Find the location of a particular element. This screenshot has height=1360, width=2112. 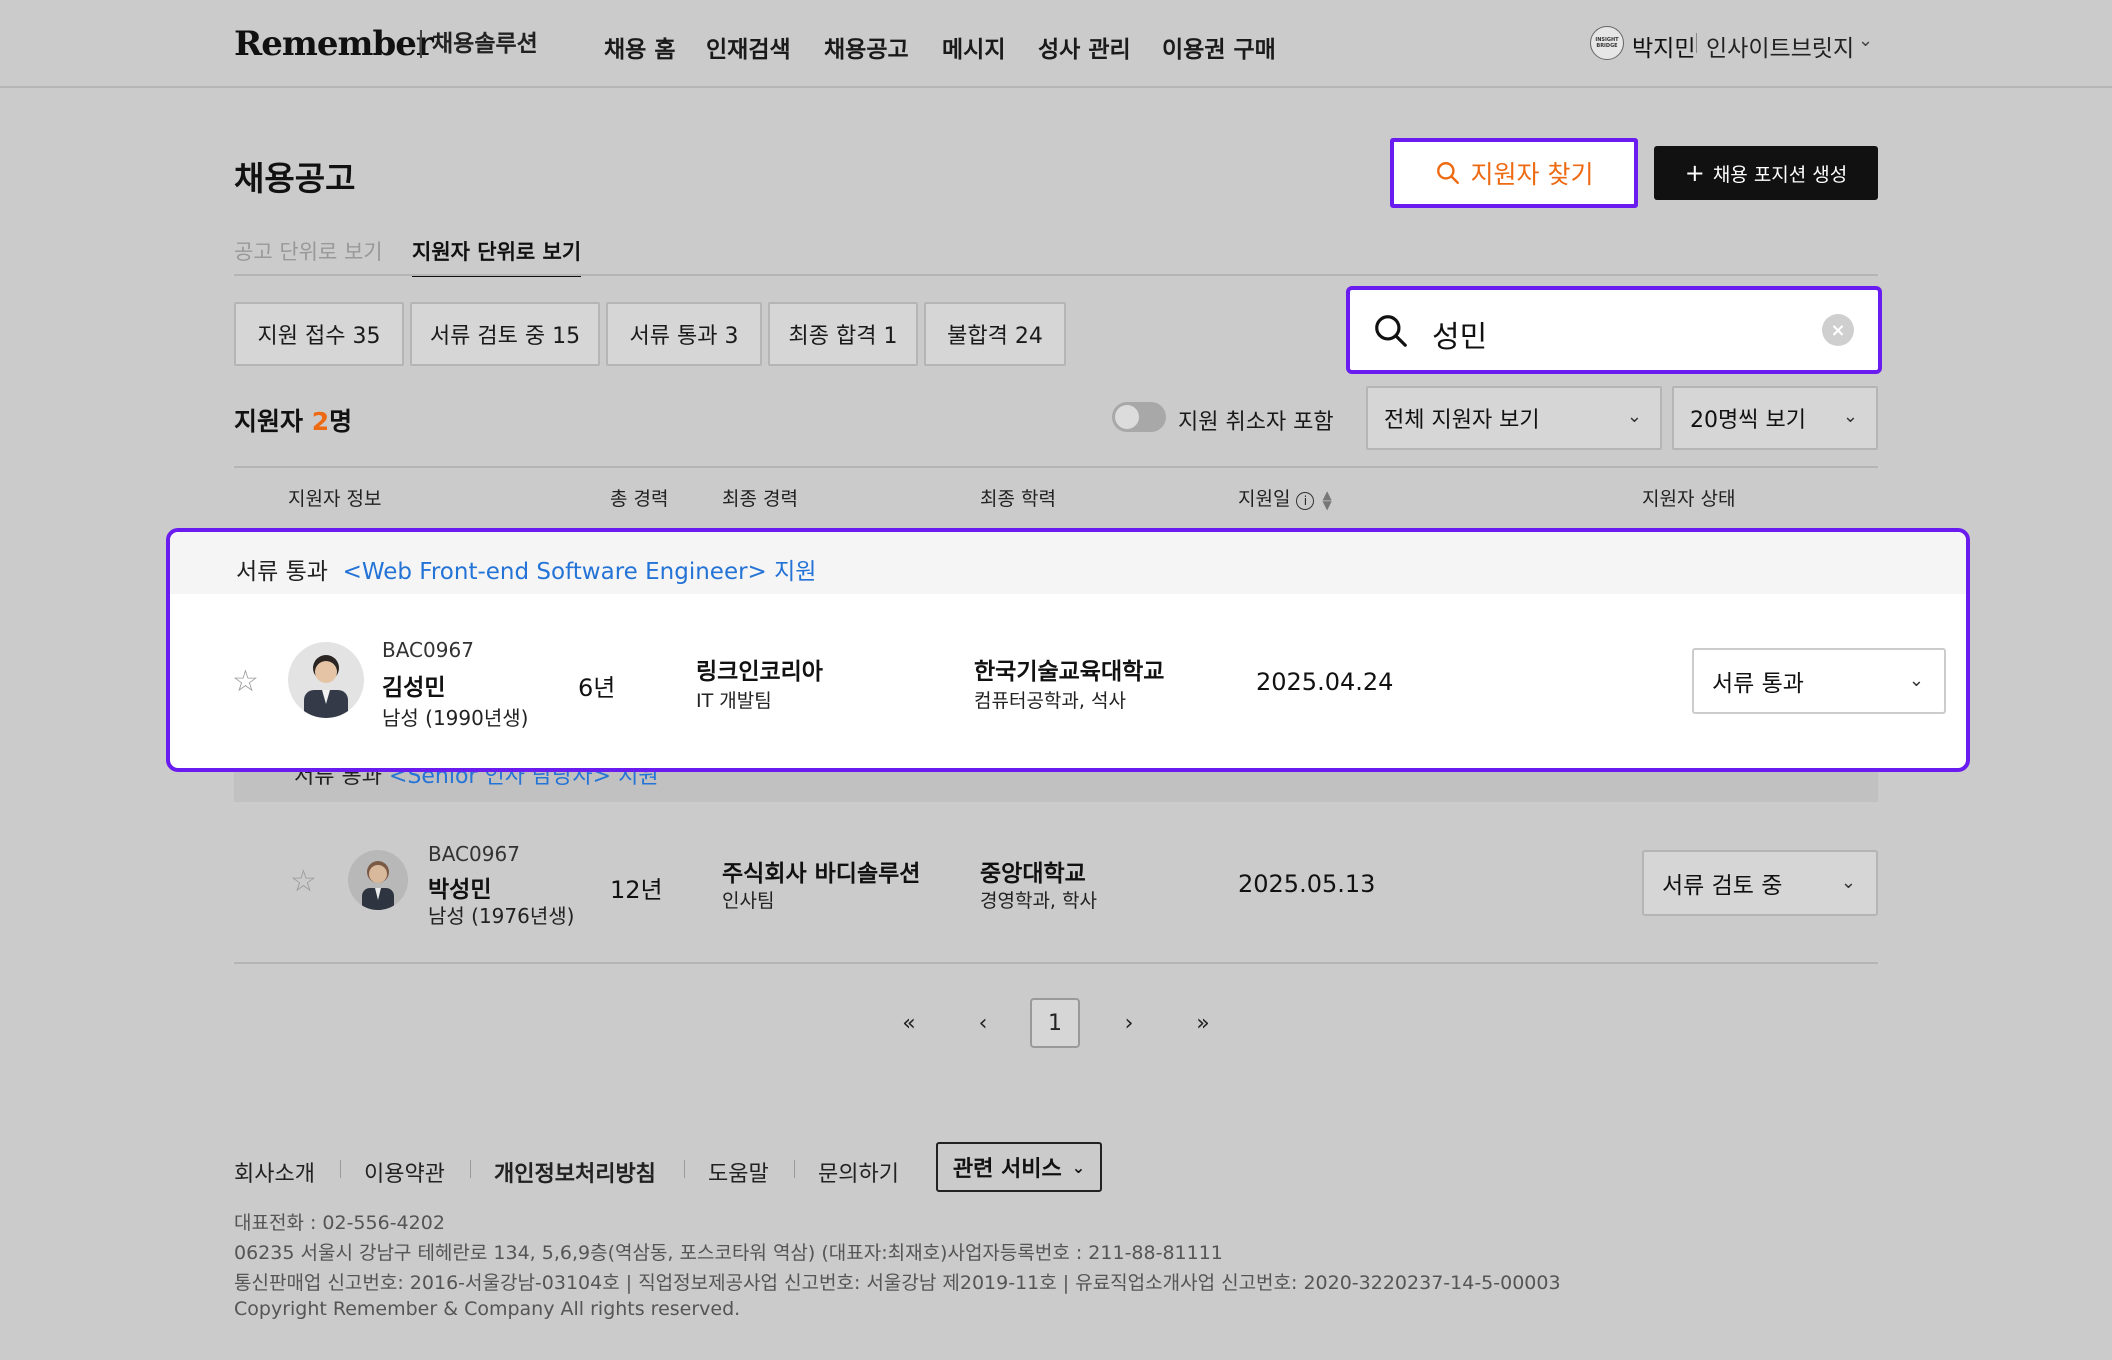

footer-contact: 문의하기 is located at coordinates (858, 1172).